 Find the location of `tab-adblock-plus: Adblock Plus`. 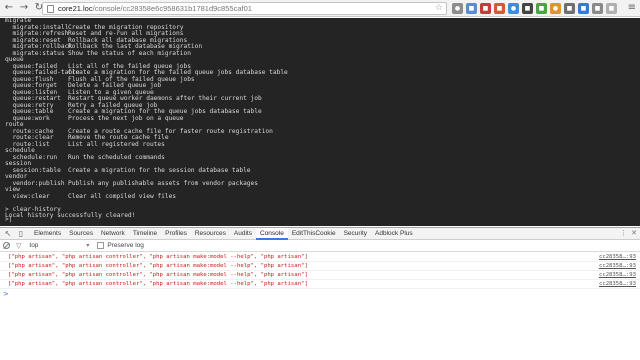

tab-adblock-plus: Adblock Plus is located at coordinates (394, 234).